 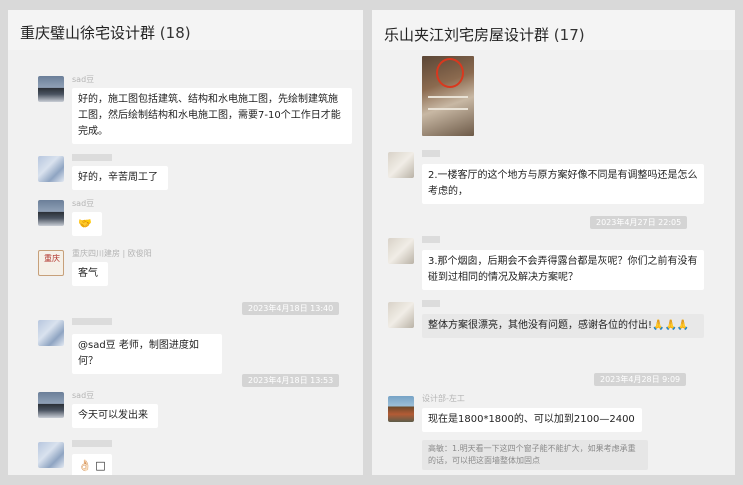 What do you see at coordinates (175, 33) in the screenshot?
I see `member-count: (18)` at bounding box center [175, 33].